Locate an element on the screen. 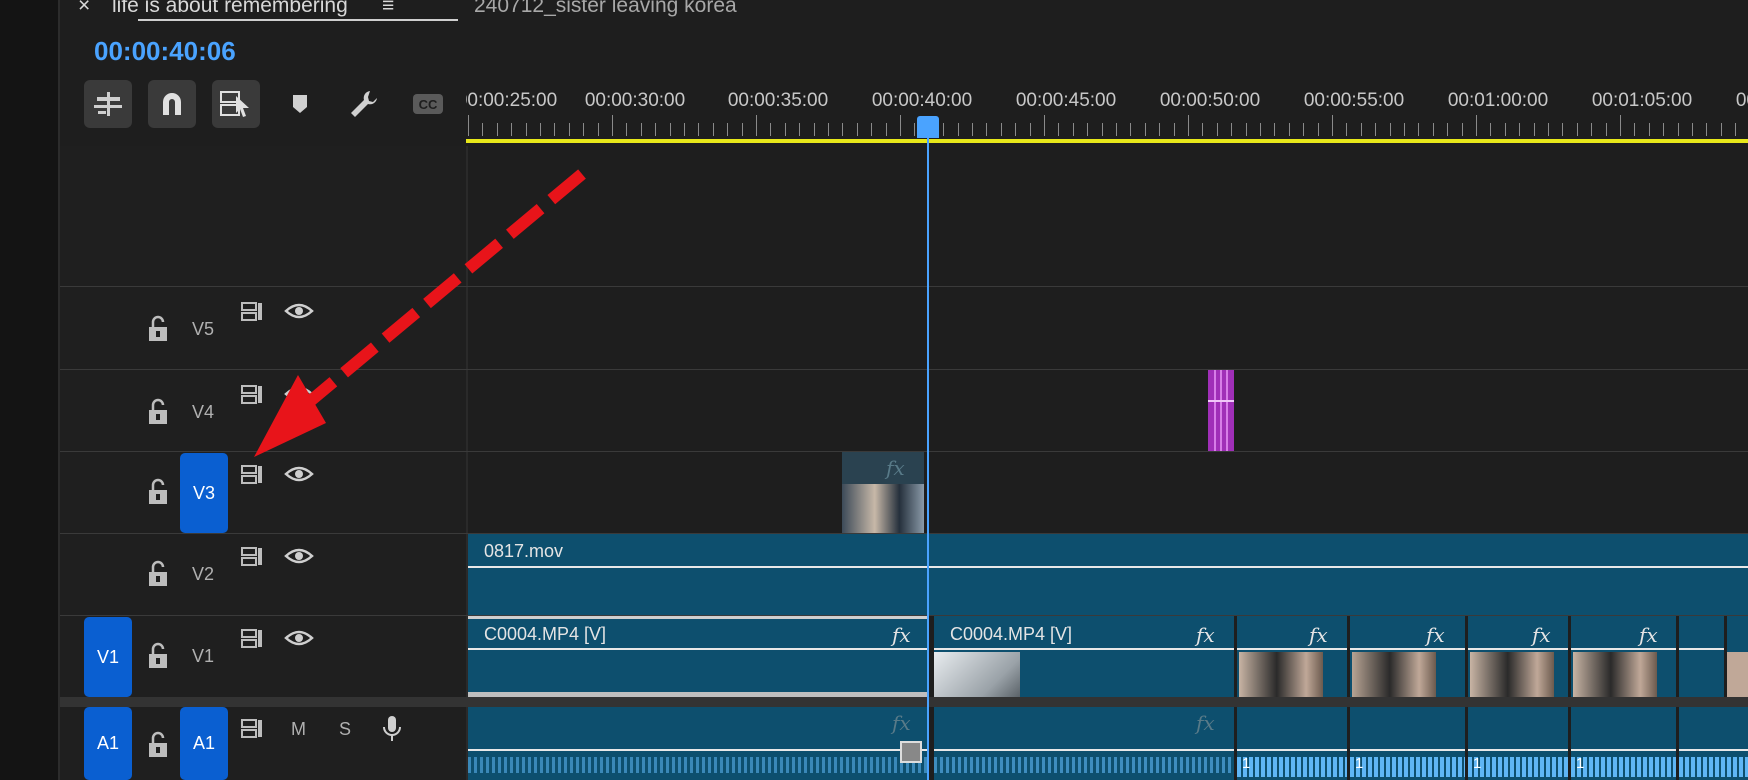 Image resolution: width=1748 pixels, height=780 pixels. linked-selection-icon is located at coordinates (234, 104).